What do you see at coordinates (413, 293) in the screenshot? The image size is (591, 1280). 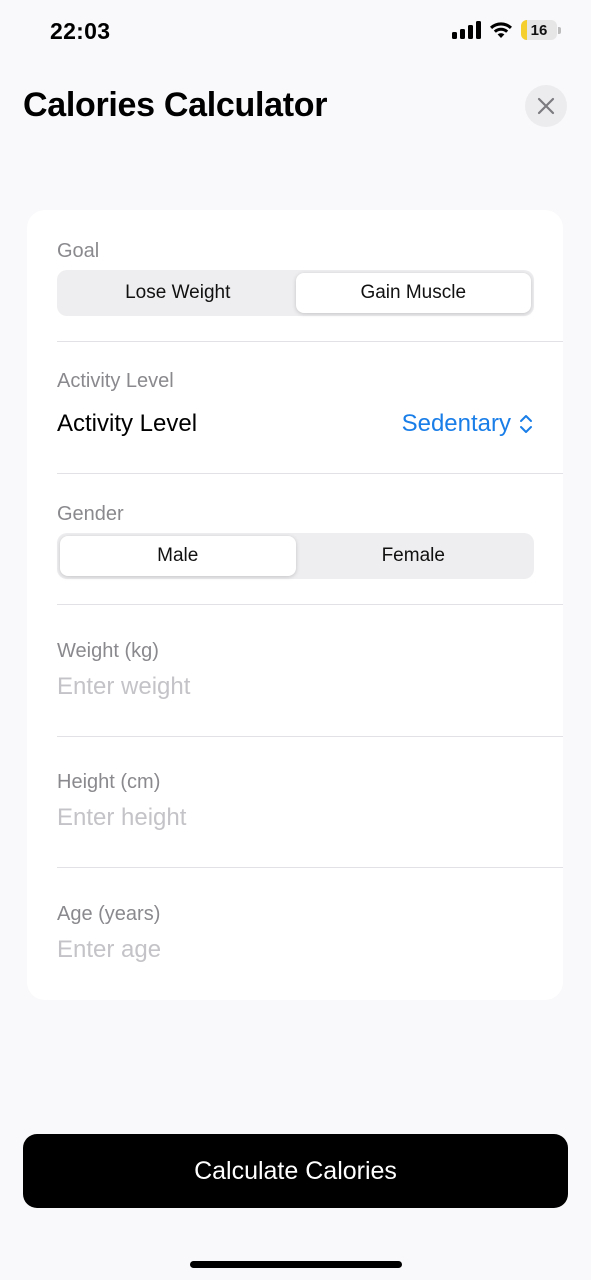 I see `goal-option-gain-muscle: Gain Muscle` at bounding box center [413, 293].